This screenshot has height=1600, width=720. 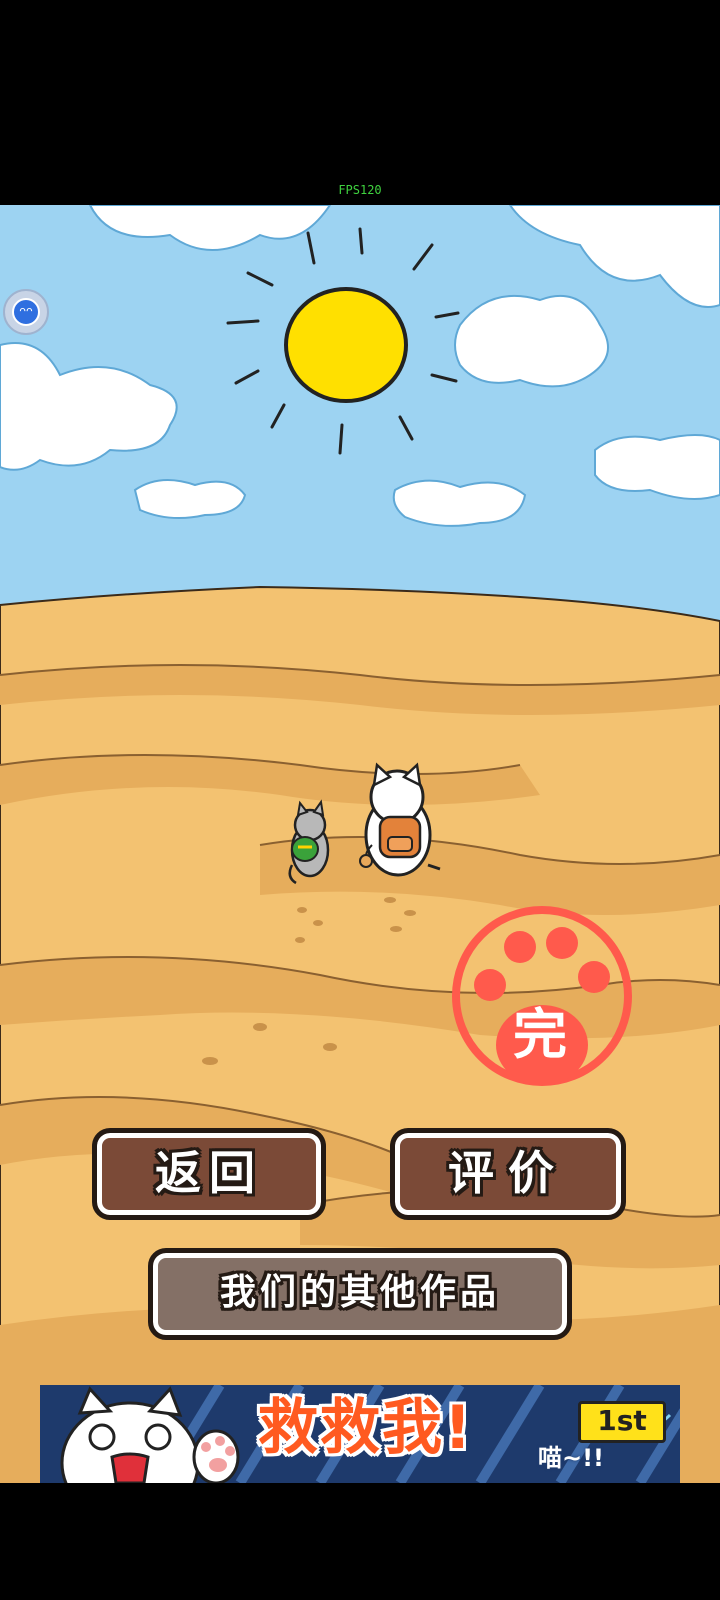 I want to click on fps-counter: FPS120, so click(x=360, y=190).